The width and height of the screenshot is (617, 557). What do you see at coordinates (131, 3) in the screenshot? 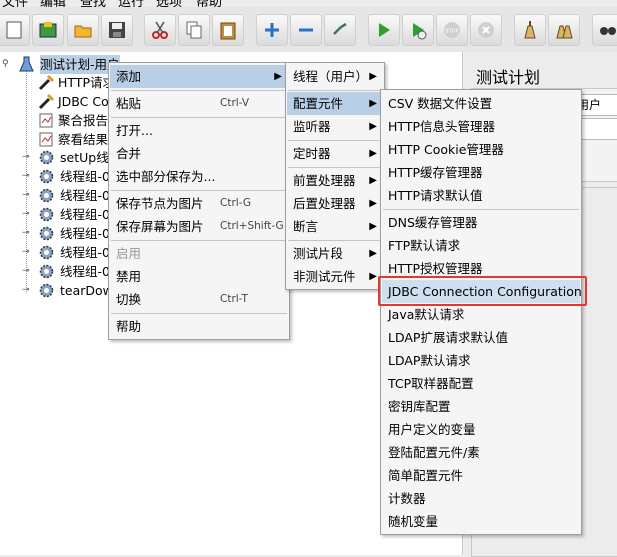
I see `menu-run: 运行` at bounding box center [131, 3].